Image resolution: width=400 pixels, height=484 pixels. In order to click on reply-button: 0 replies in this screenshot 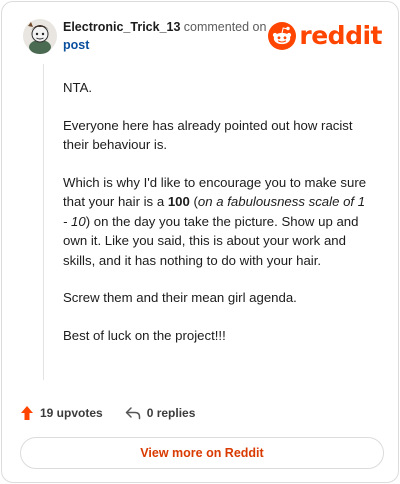, I will do `click(160, 413)`.